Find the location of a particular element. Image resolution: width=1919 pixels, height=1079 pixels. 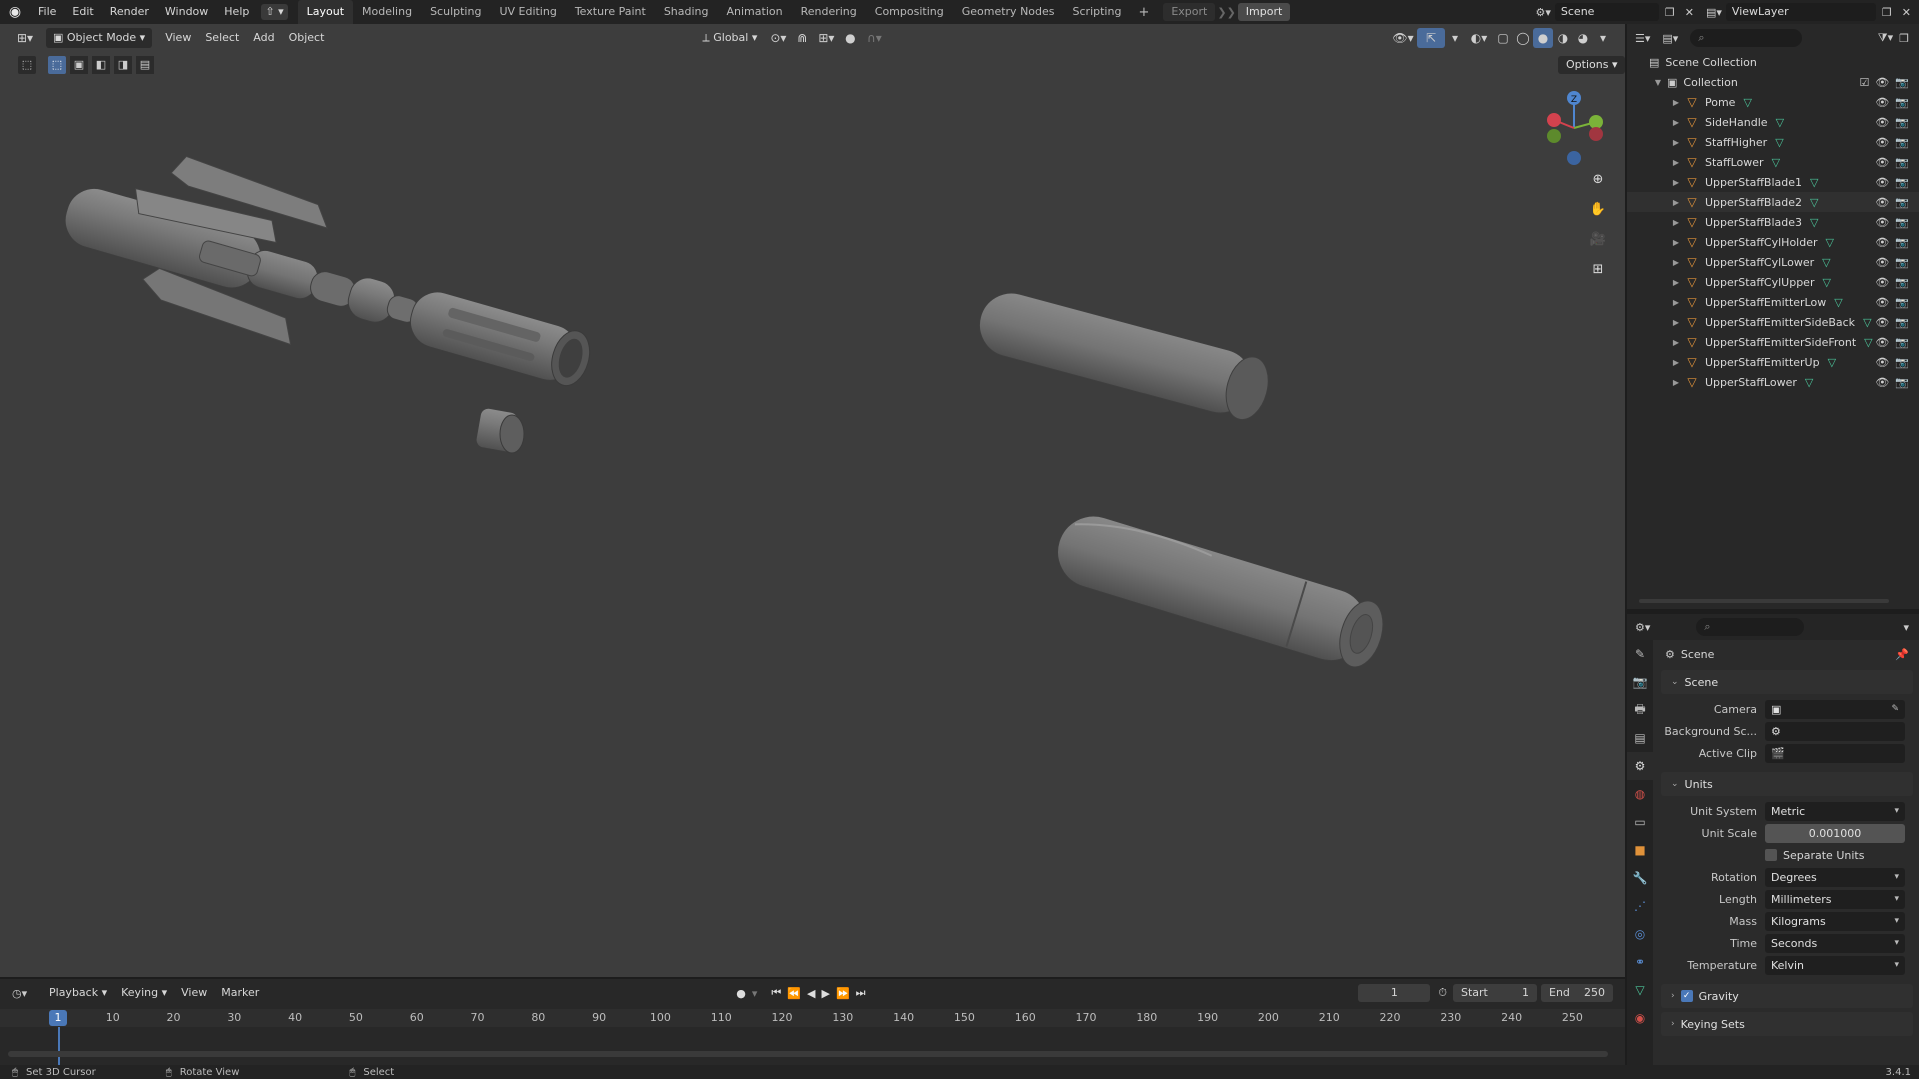

select-invert-icon: ◨ is located at coordinates (123, 65).